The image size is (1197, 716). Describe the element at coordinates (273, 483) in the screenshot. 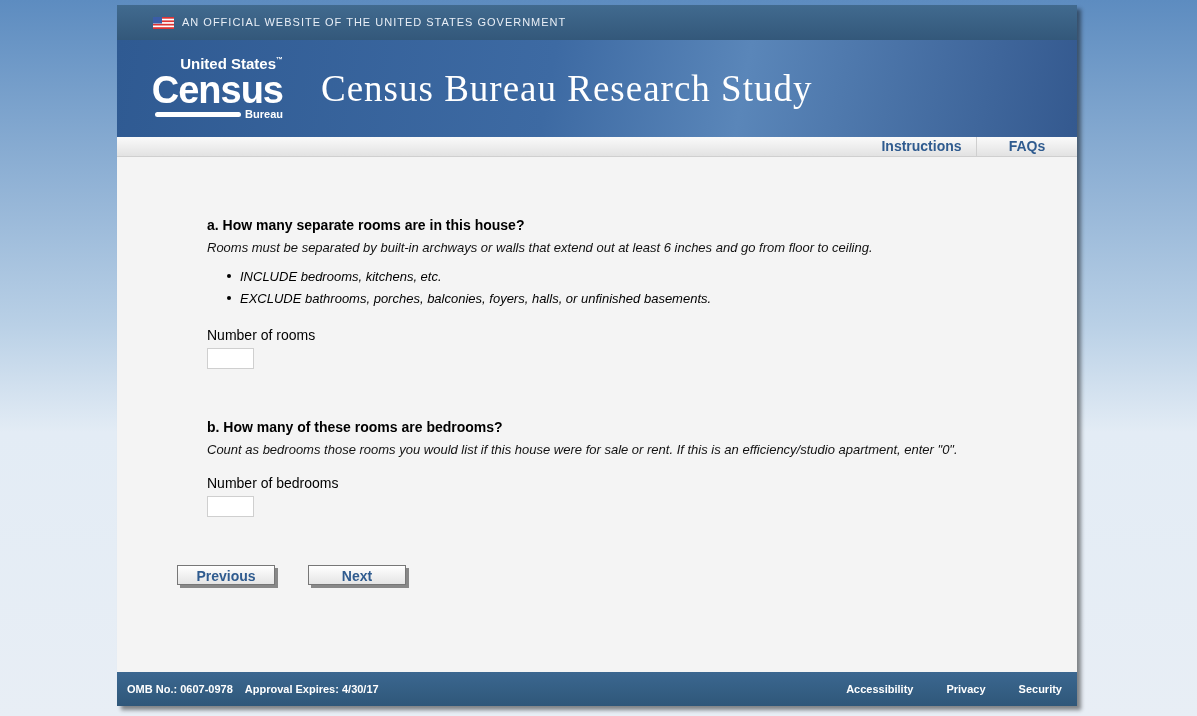

I see `field-label: Number of bedrooms` at that location.